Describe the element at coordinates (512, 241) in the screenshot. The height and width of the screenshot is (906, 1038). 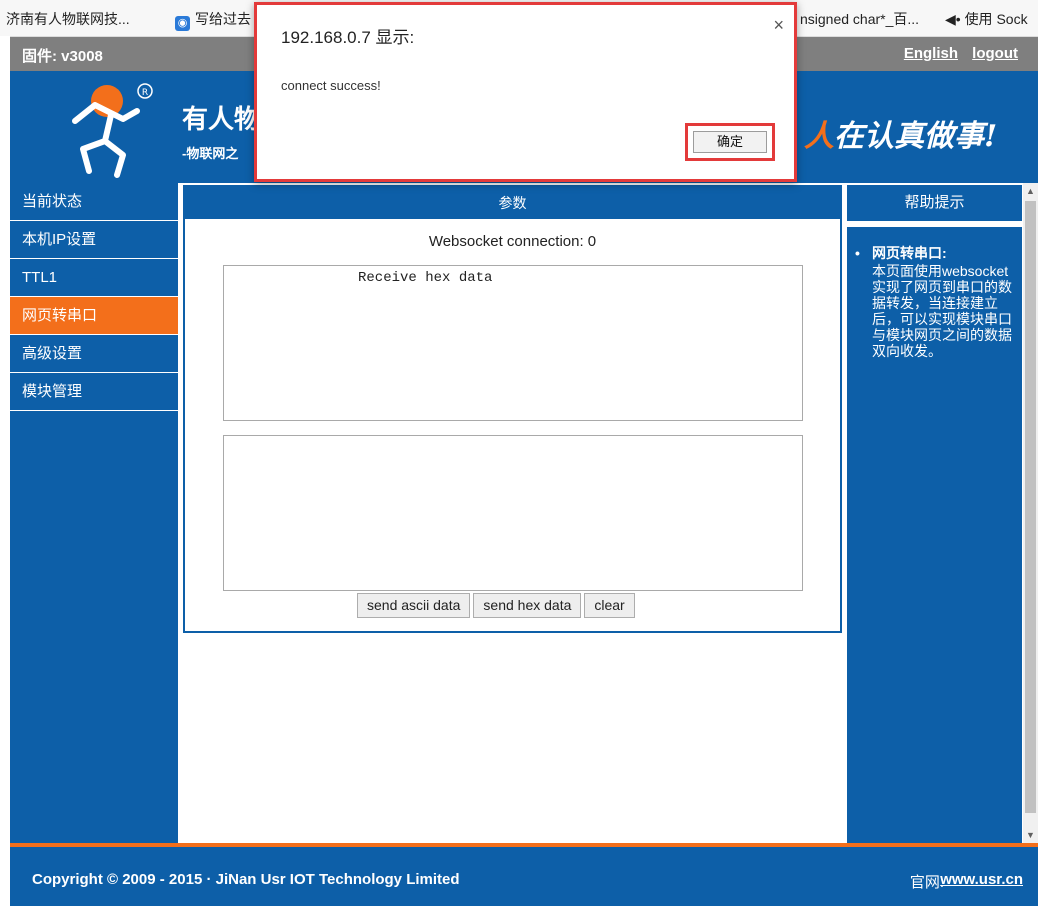
I see `websocket-status: Websocket connection: 0` at that location.